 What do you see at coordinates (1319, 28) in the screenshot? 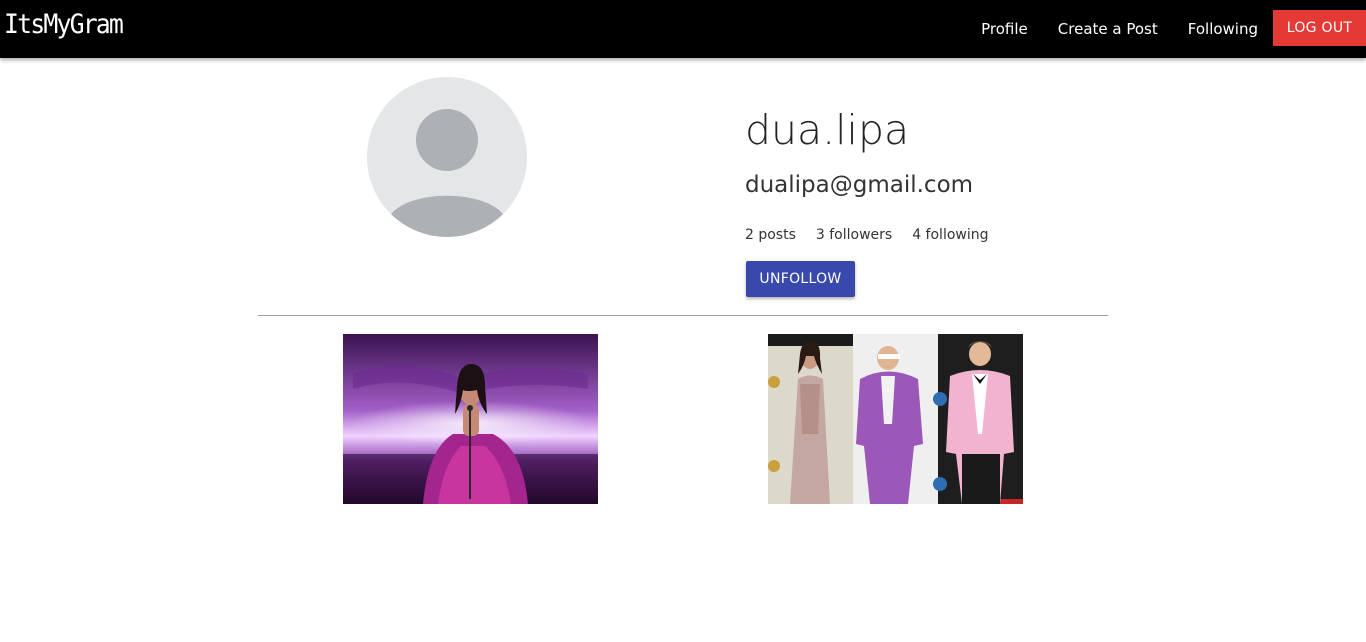
I see `logout-button: LOG OUT` at bounding box center [1319, 28].